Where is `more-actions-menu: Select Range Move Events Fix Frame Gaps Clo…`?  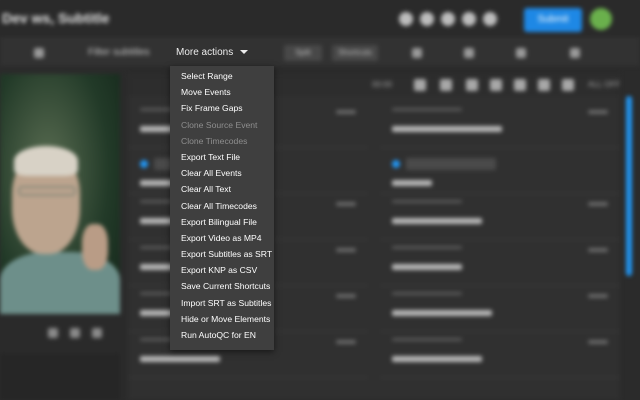
more-actions-menu: Select Range Move Events Fix Frame Gaps Clo… is located at coordinates (222, 208).